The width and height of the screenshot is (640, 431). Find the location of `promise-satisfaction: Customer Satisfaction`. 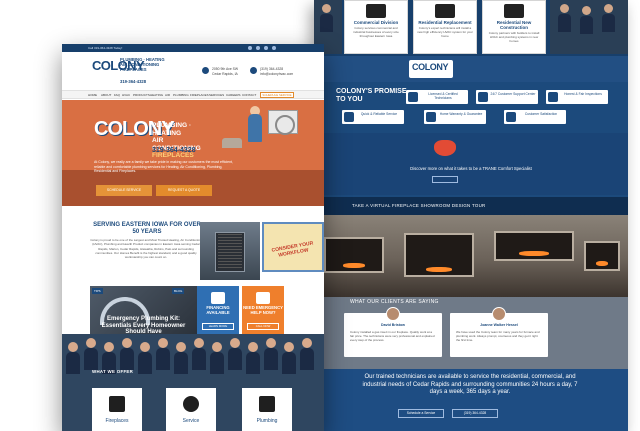

promise-satisfaction: Customer Satisfaction is located at coordinates (535, 117).